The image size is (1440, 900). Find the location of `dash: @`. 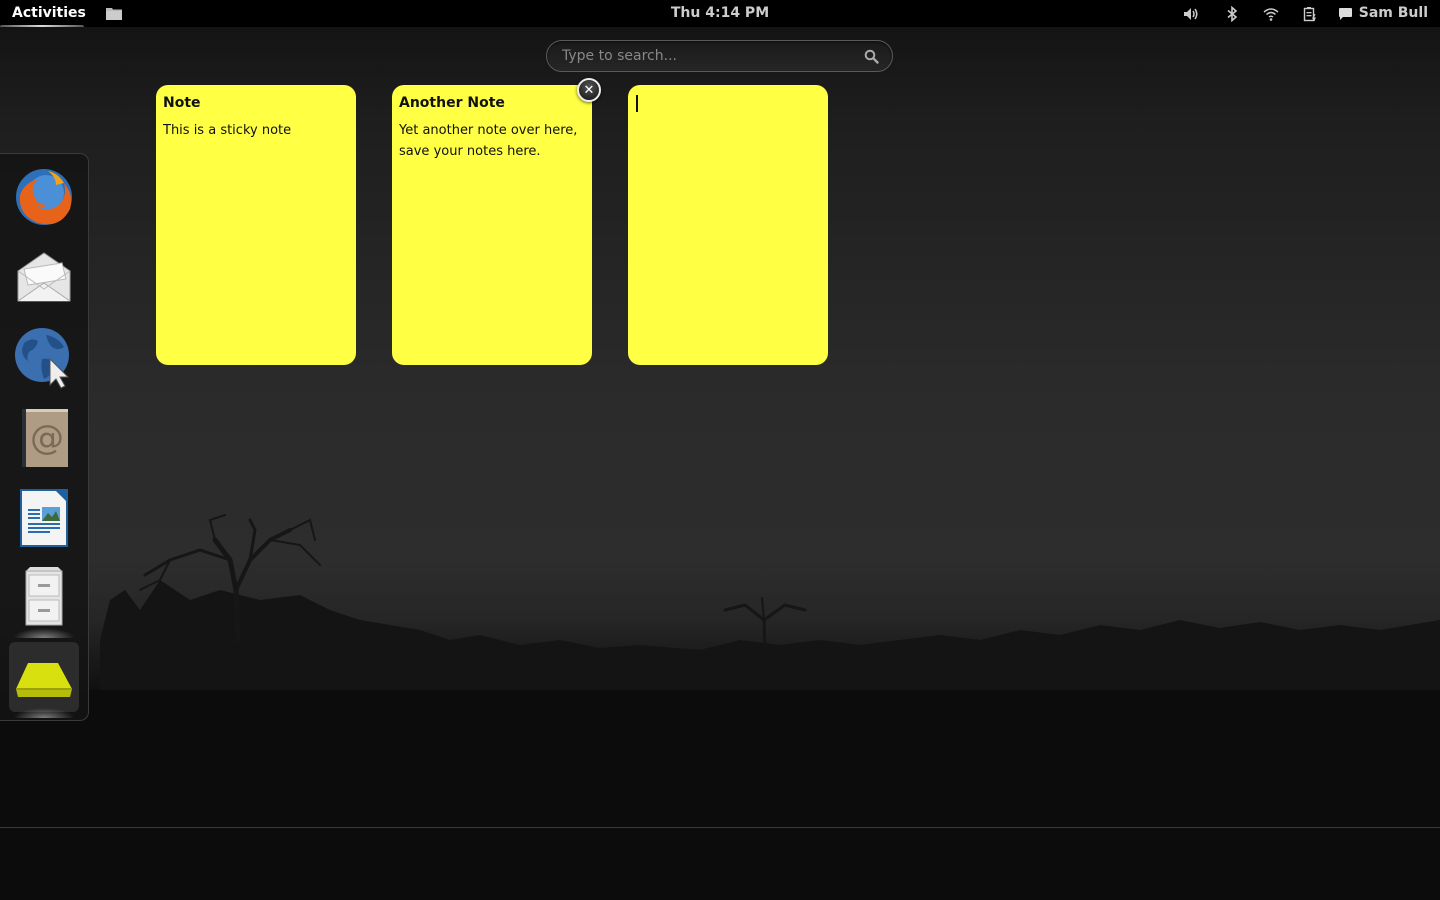

dash: @ is located at coordinates (44, 437).